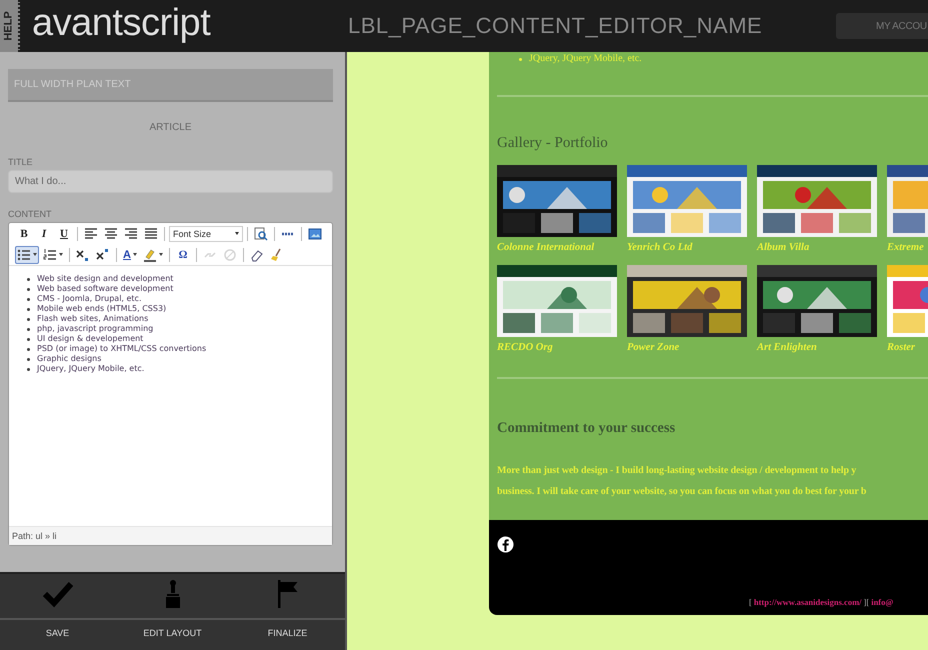 The width and height of the screenshot is (928, 650). I want to click on edit-layout-button: EDIT LAYOUT, so click(172, 612).